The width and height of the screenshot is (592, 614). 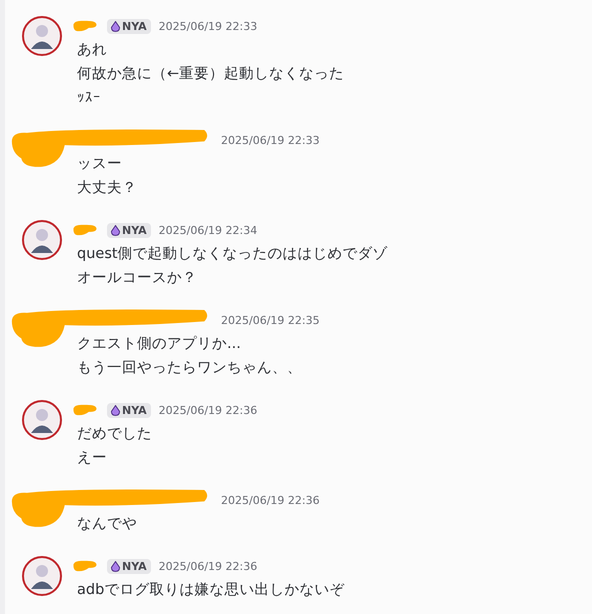 I want to click on message-text: ッスー, so click(x=100, y=164).